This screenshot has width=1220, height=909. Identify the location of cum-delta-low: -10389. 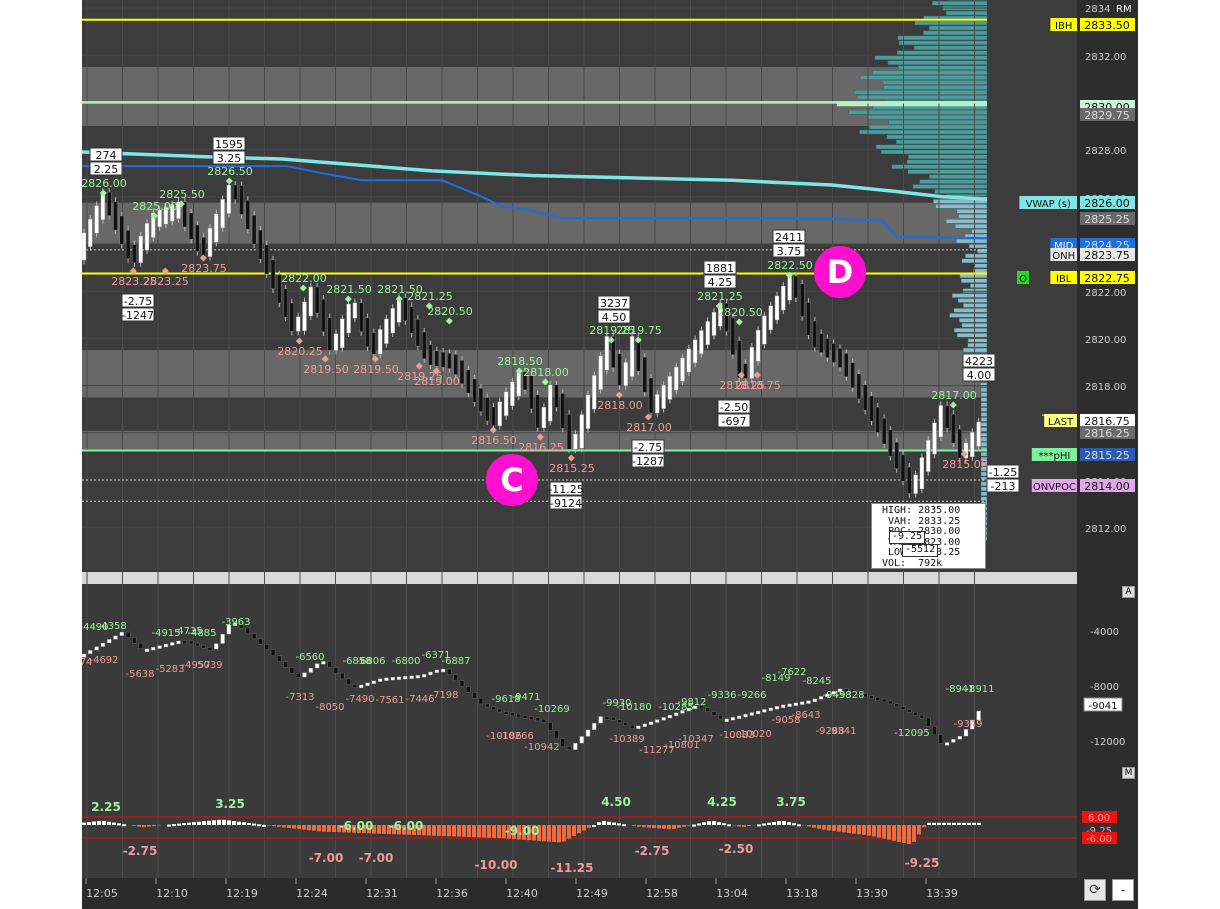
(626, 739).